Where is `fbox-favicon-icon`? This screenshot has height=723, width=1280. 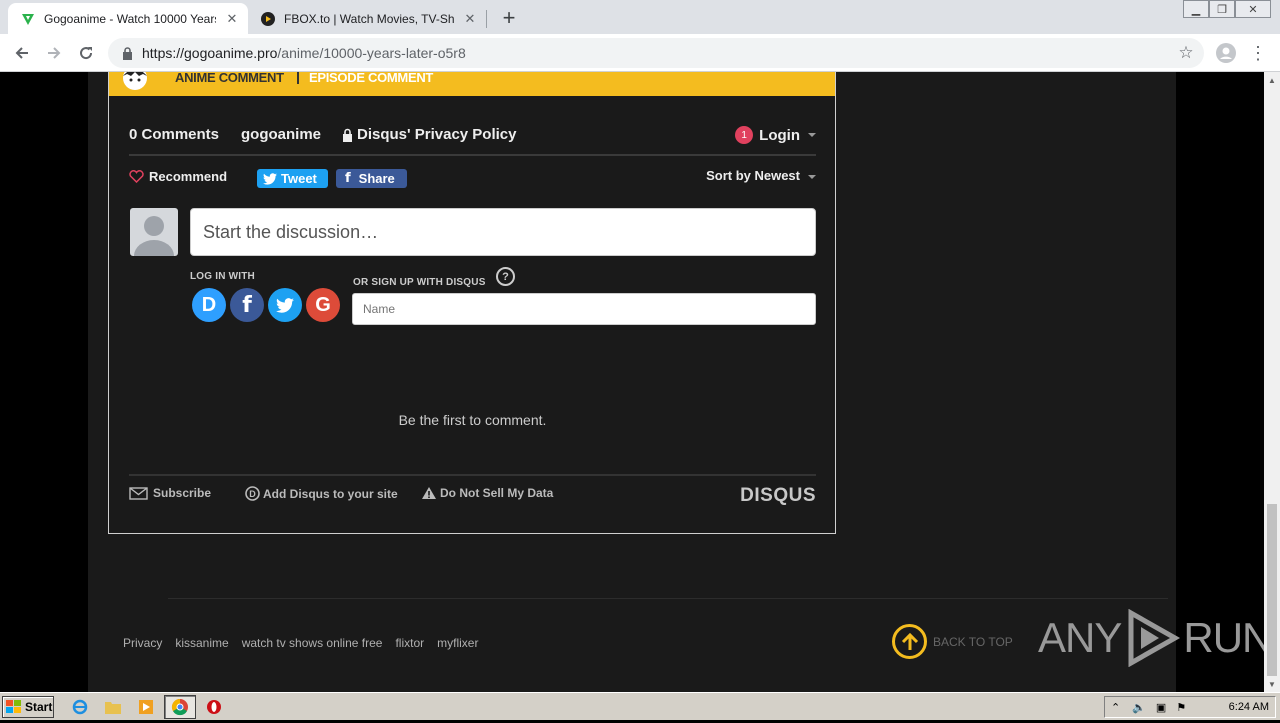
fbox-favicon-icon is located at coordinates (268, 19).